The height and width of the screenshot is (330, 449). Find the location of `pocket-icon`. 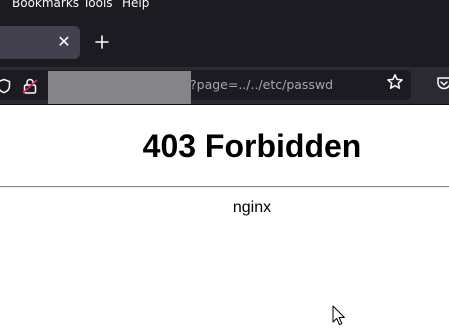

pocket-icon is located at coordinates (442, 83).